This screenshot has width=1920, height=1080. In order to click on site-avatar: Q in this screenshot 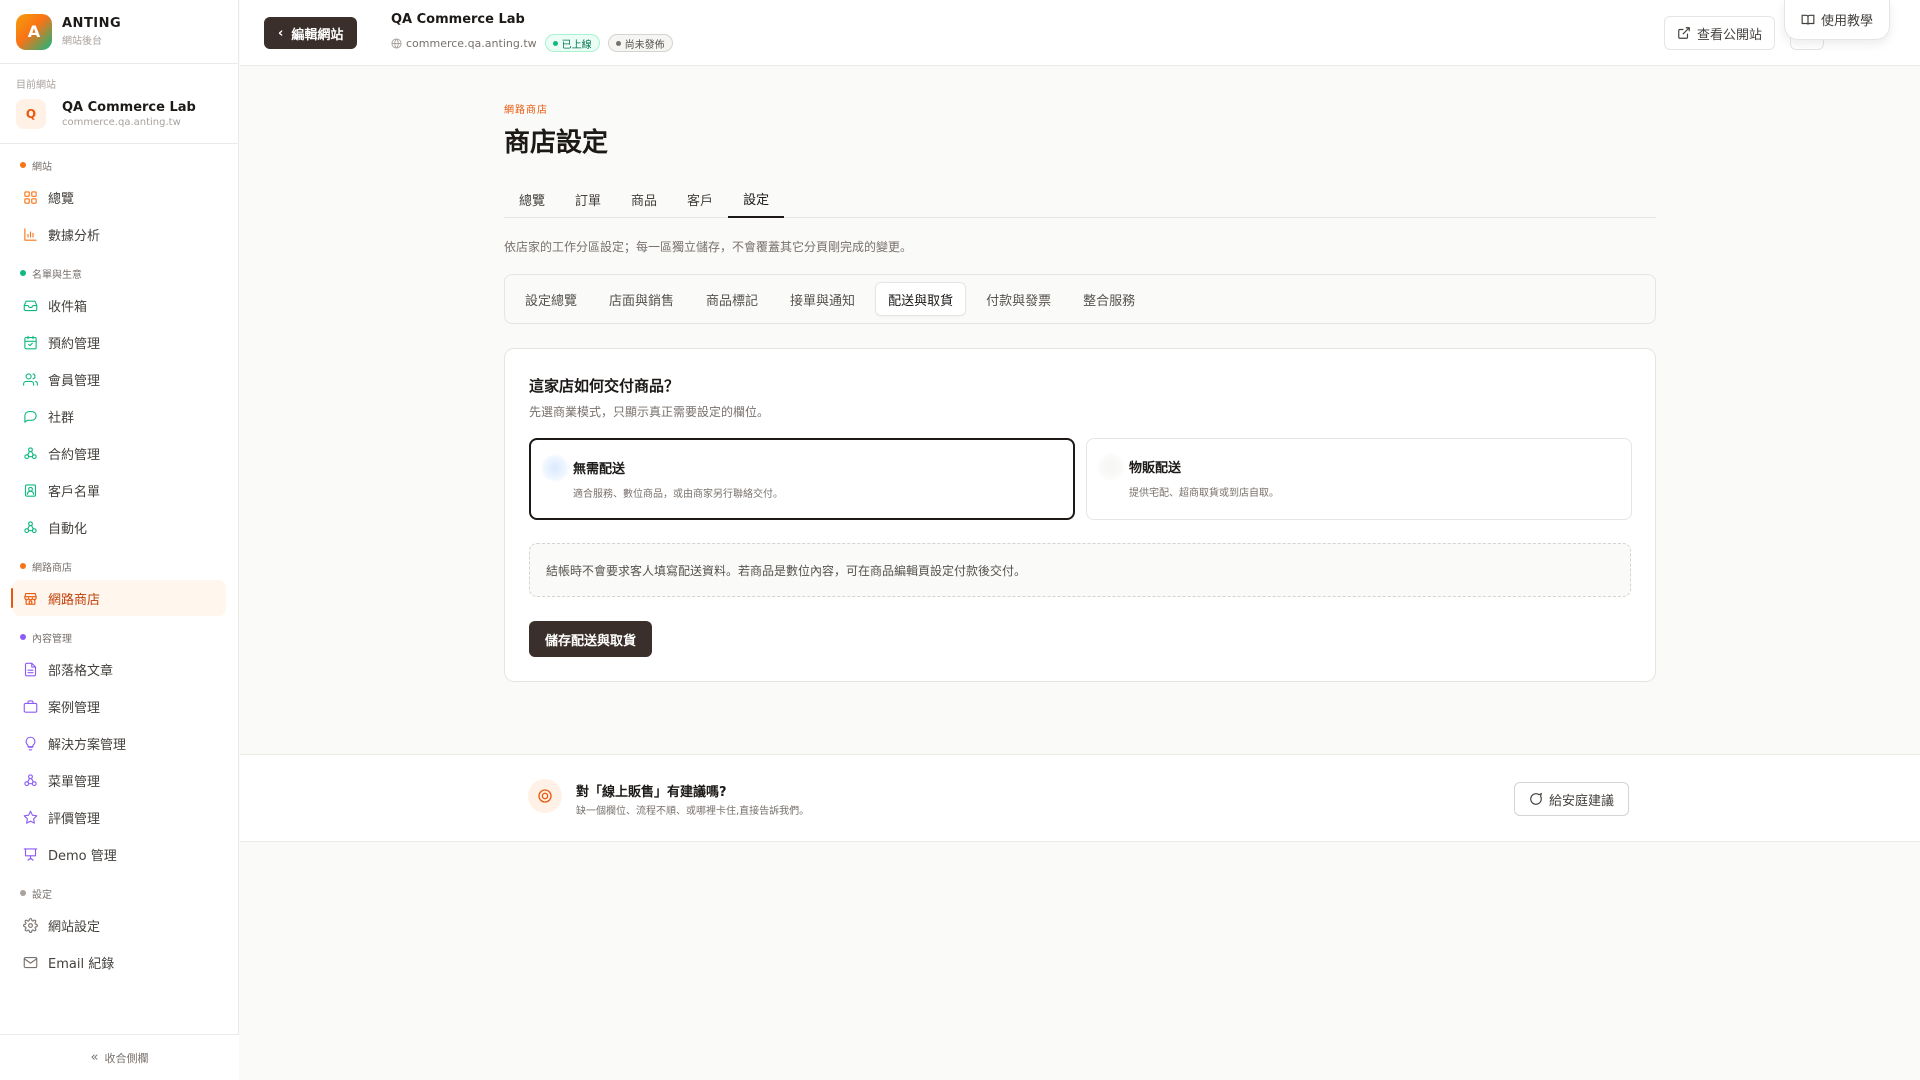, I will do `click(31, 114)`.